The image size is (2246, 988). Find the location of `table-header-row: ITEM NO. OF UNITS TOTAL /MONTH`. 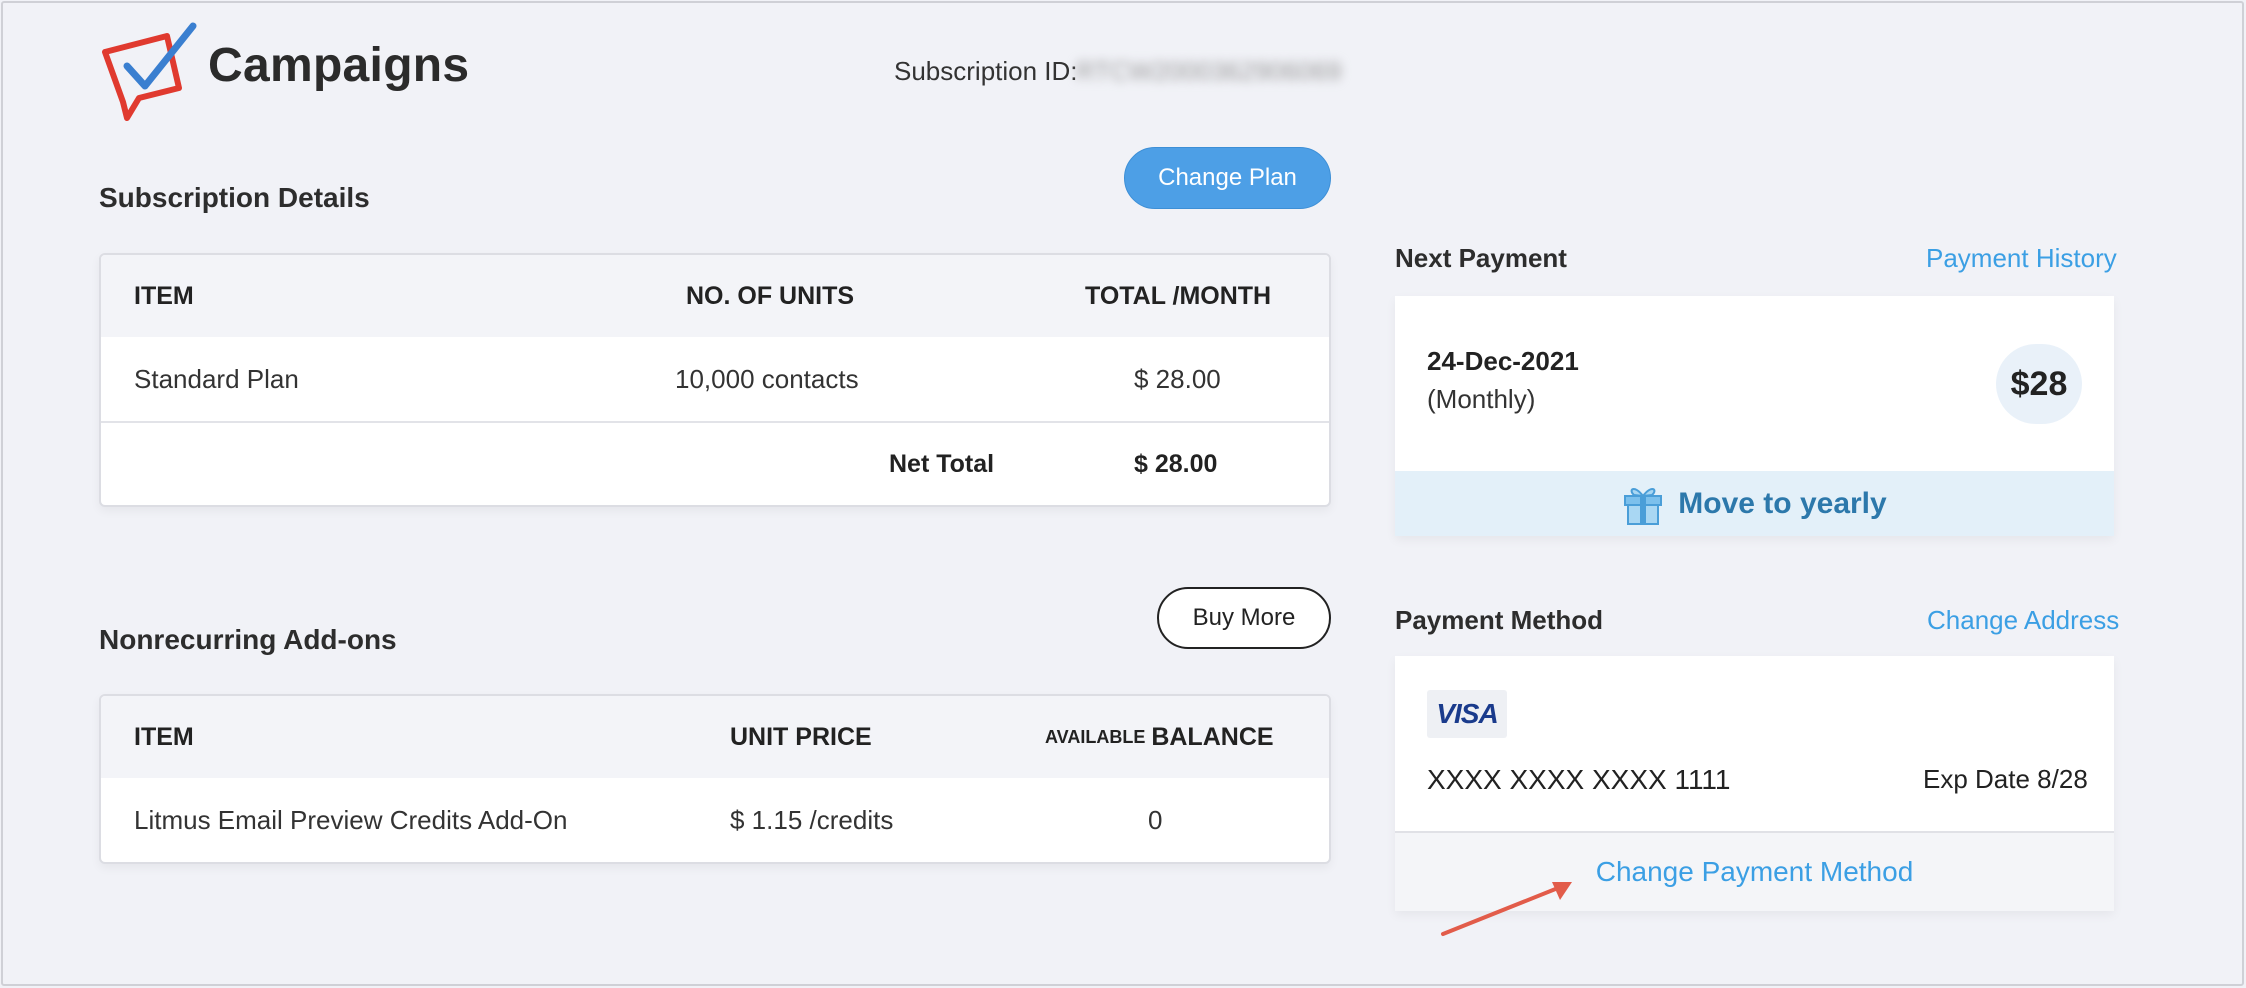

table-header-row: ITEM NO. OF UNITS TOTAL /MONTH is located at coordinates (715, 296).